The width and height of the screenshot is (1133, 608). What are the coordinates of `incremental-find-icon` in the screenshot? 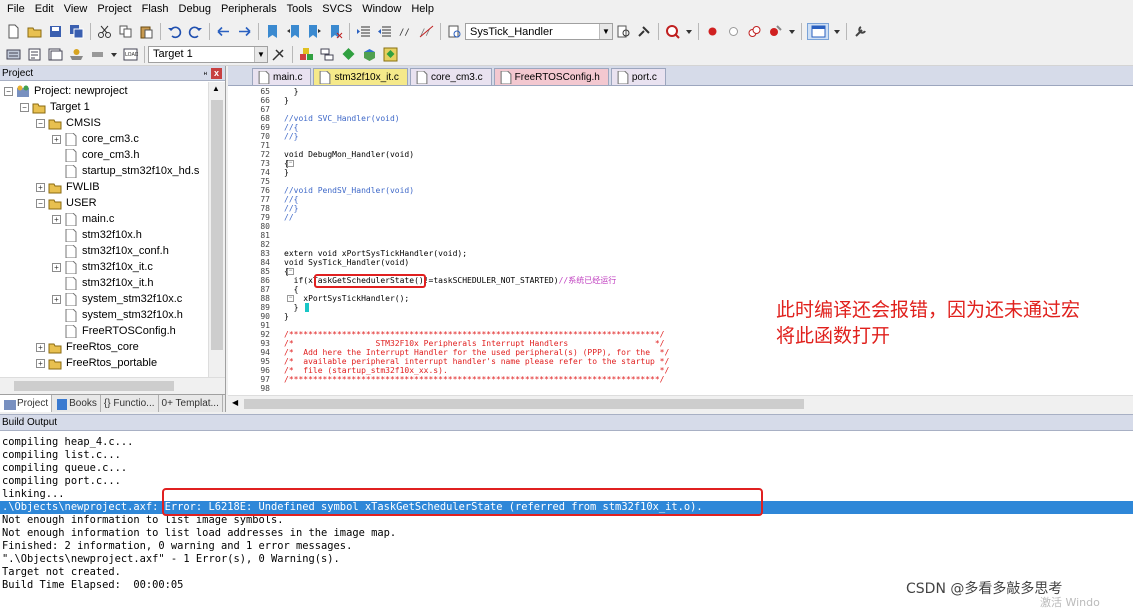 It's located at (644, 31).